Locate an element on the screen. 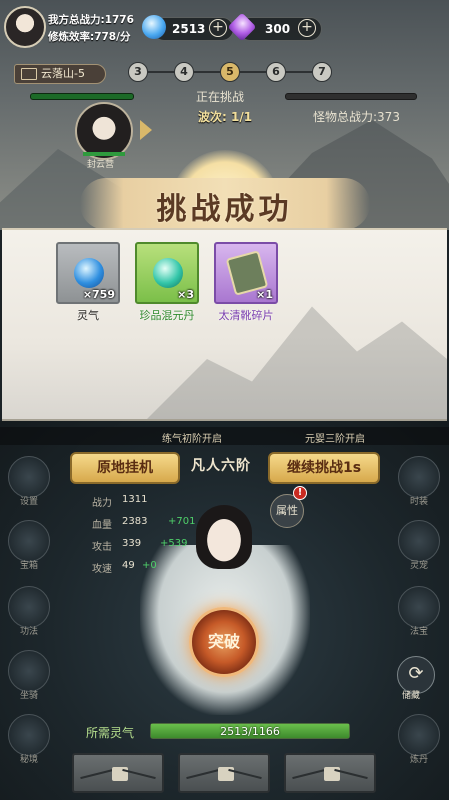  unlock-strip is located at coordinates (224, 436).